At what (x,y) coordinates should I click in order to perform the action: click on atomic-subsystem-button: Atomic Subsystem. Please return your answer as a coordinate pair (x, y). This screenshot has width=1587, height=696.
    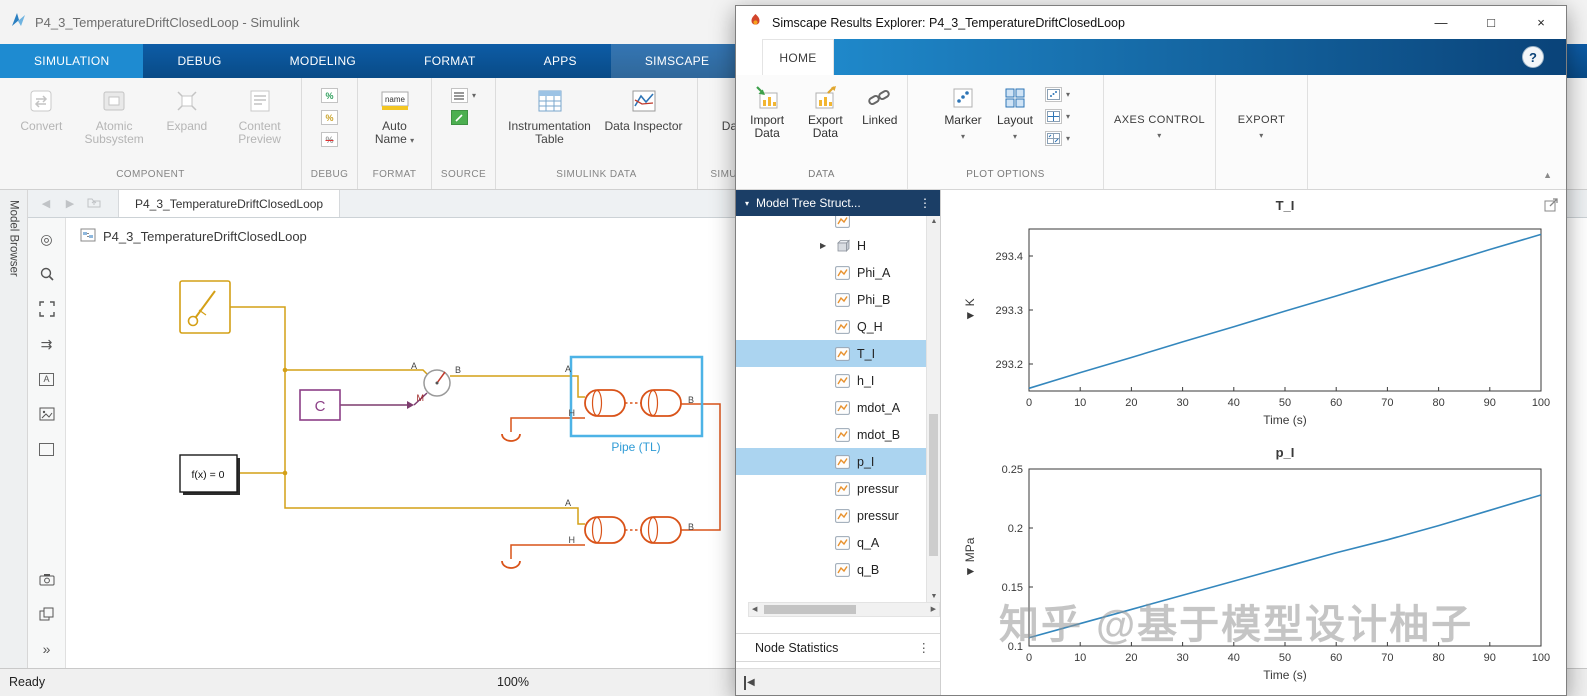
    Looking at the image, I should click on (114, 116).